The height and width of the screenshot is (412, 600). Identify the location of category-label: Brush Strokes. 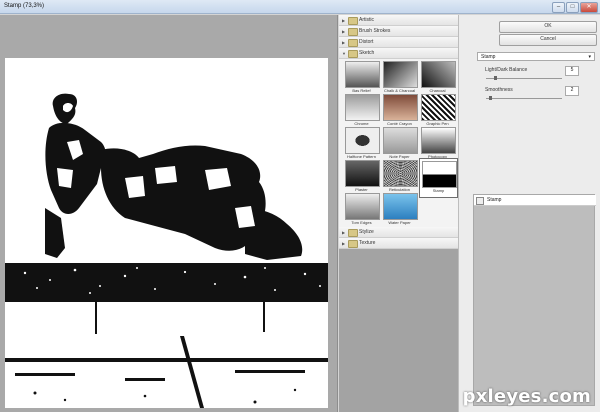
(375, 31).